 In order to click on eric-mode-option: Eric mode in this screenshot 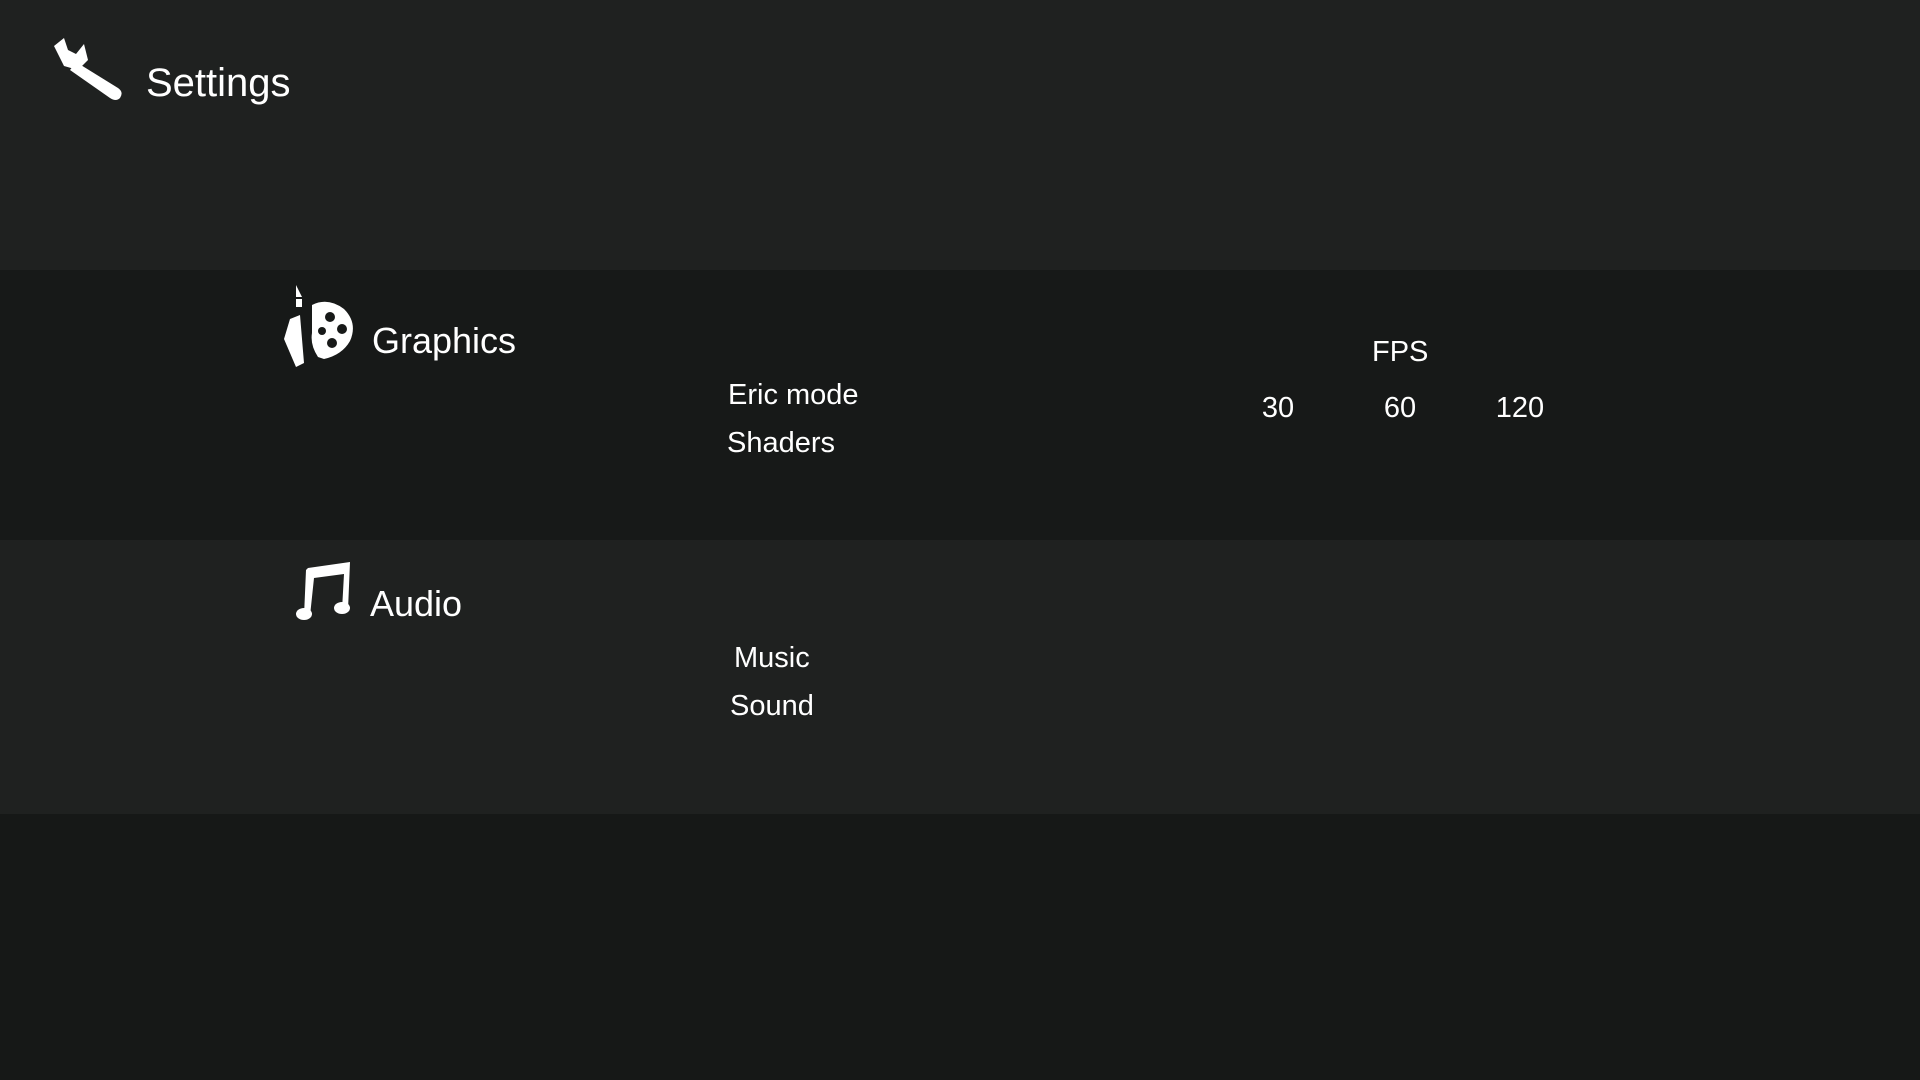, I will do `click(793, 395)`.